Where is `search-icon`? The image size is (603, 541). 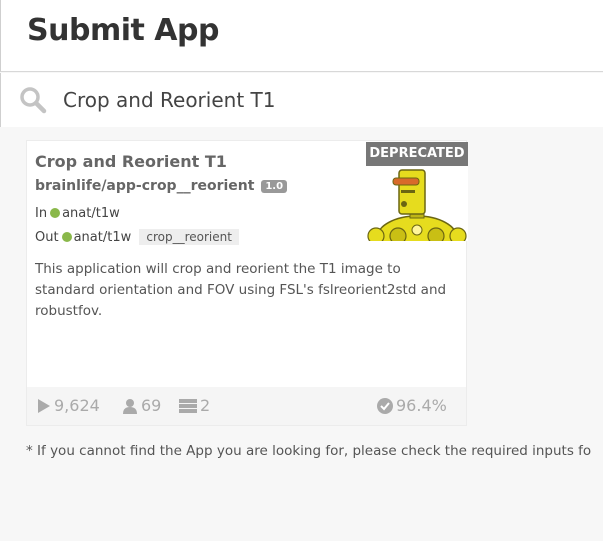 search-icon is located at coordinates (33, 100).